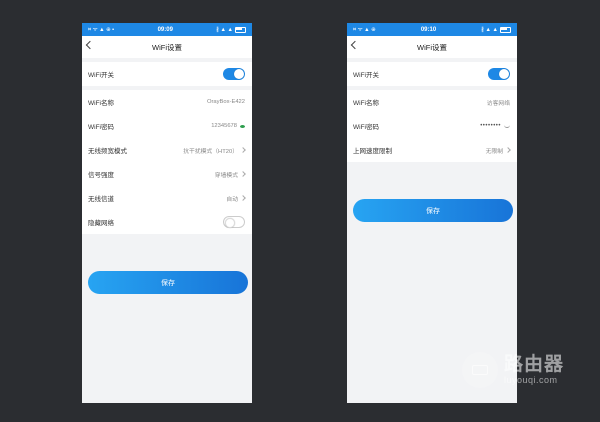  I want to click on bandwidth-mode-label: 无线频宽模式, so click(107, 151).